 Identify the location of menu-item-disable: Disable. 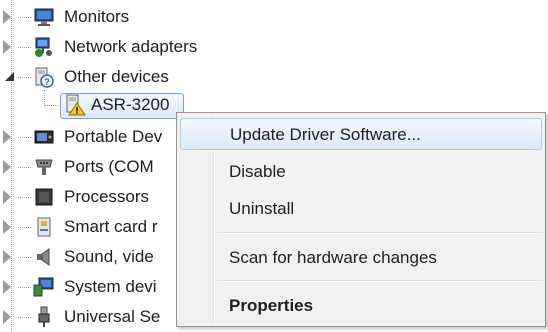
(361, 172).